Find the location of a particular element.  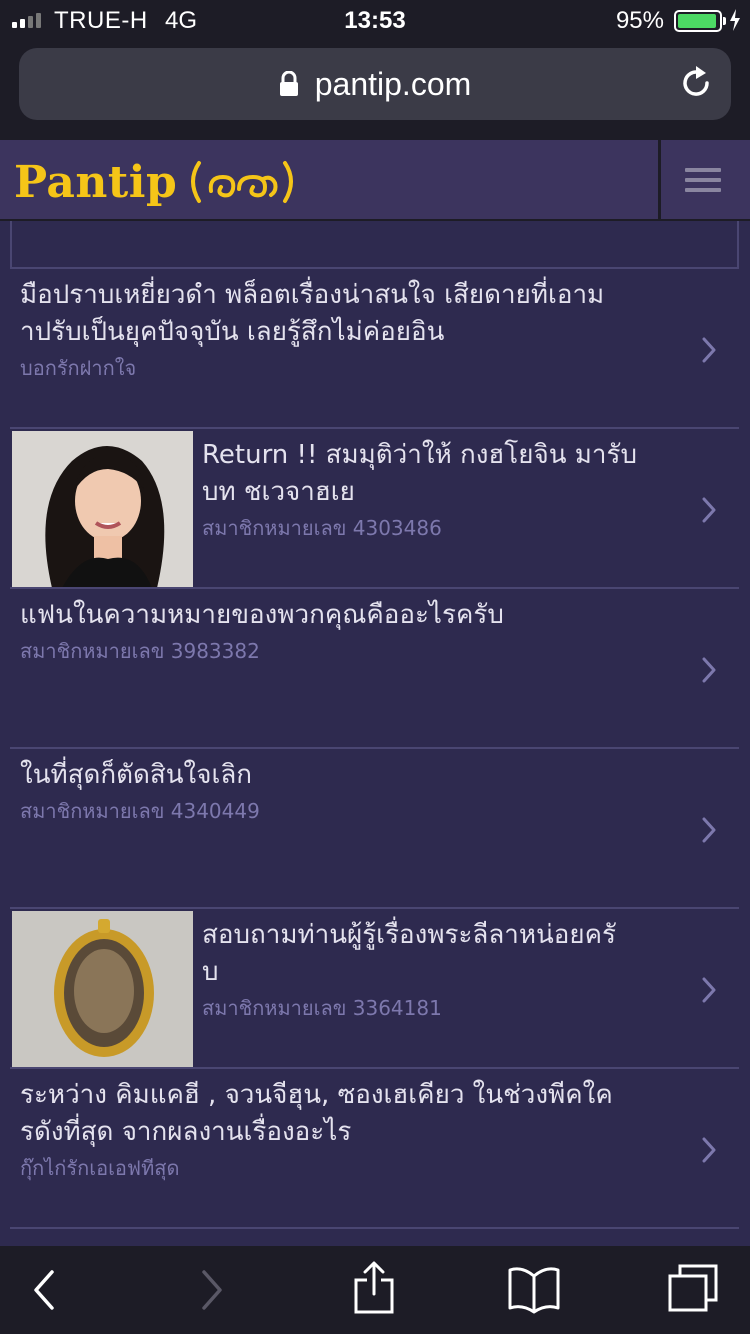

browser-address-area: pantip.com is located at coordinates (375, 90).